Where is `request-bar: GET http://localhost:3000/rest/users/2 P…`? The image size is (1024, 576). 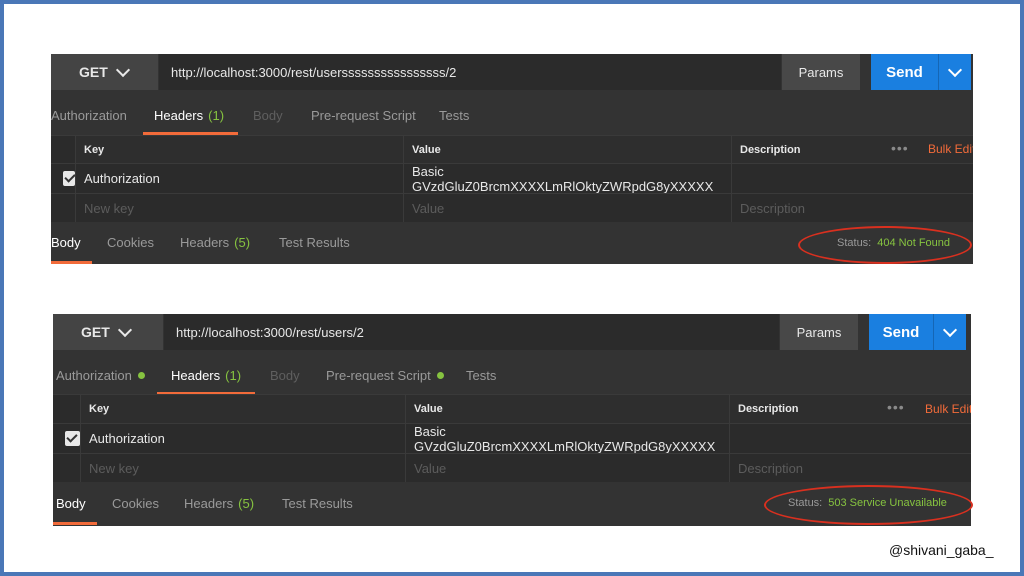 request-bar: GET http://localhost:3000/rest/users/2 P… is located at coordinates (512, 332).